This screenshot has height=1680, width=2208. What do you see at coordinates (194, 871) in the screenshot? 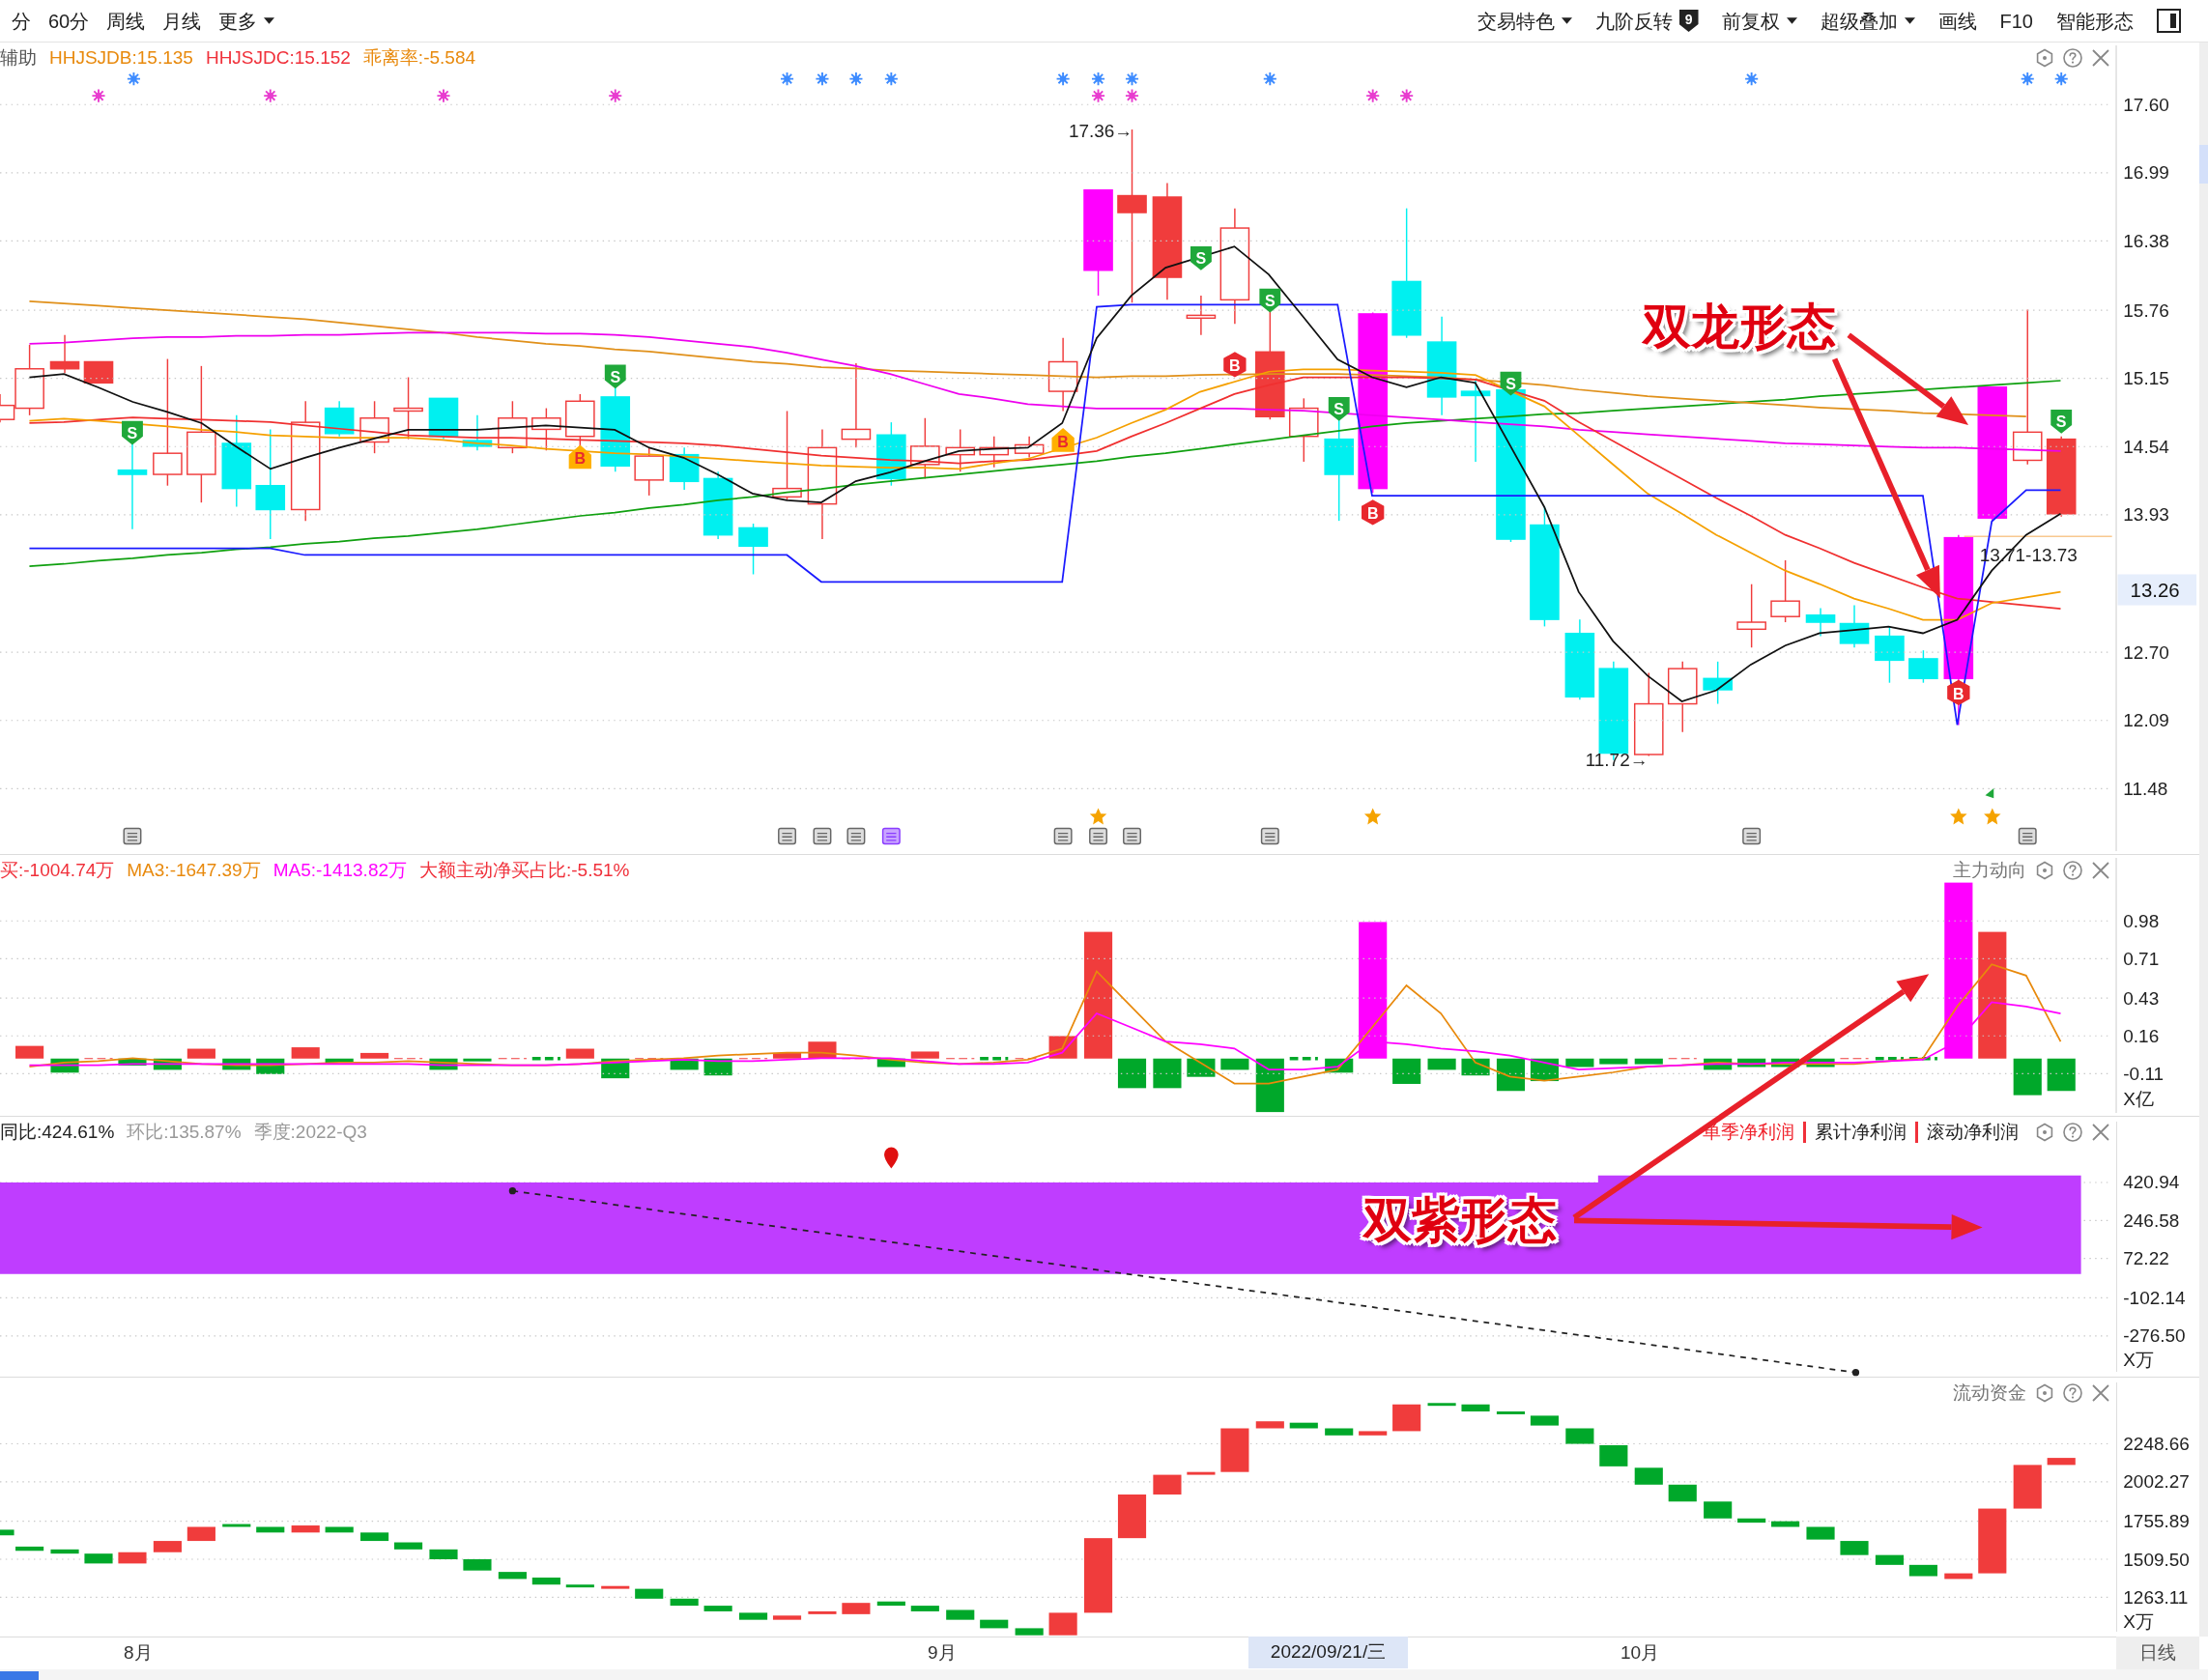
I see `legend-item: MA3:-1647.39万` at bounding box center [194, 871].